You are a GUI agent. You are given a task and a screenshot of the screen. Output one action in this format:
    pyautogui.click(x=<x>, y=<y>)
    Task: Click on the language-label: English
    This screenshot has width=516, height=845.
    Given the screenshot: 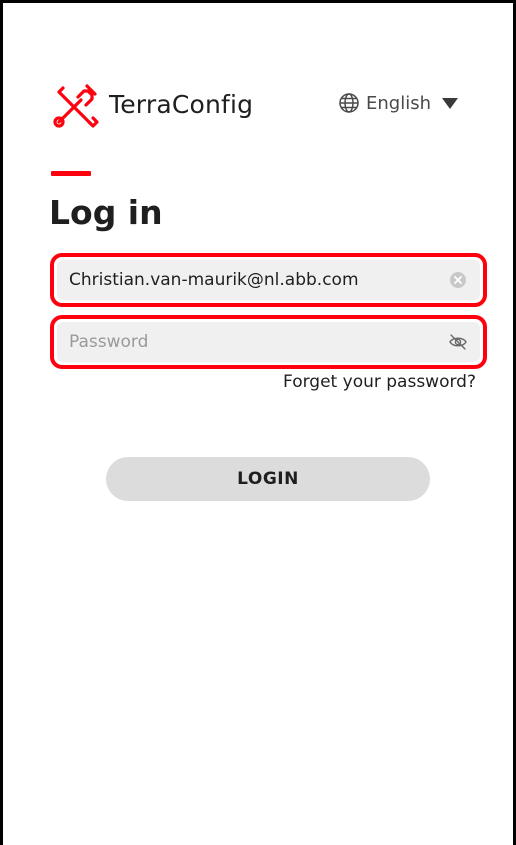 What is the action you would take?
    pyautogui.click(x=398, y=103)
    